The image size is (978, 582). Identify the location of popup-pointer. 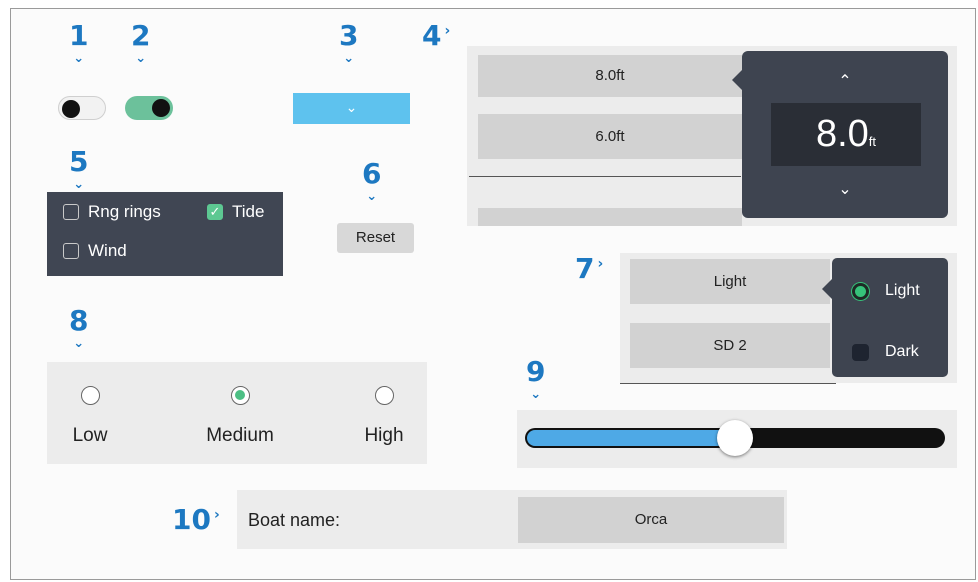
(827, 289).